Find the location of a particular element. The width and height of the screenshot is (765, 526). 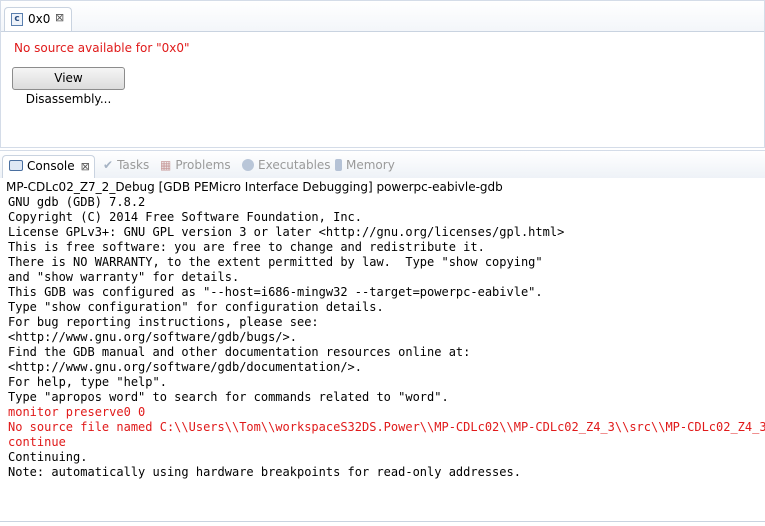

divider is located at coordinates (382, 521).